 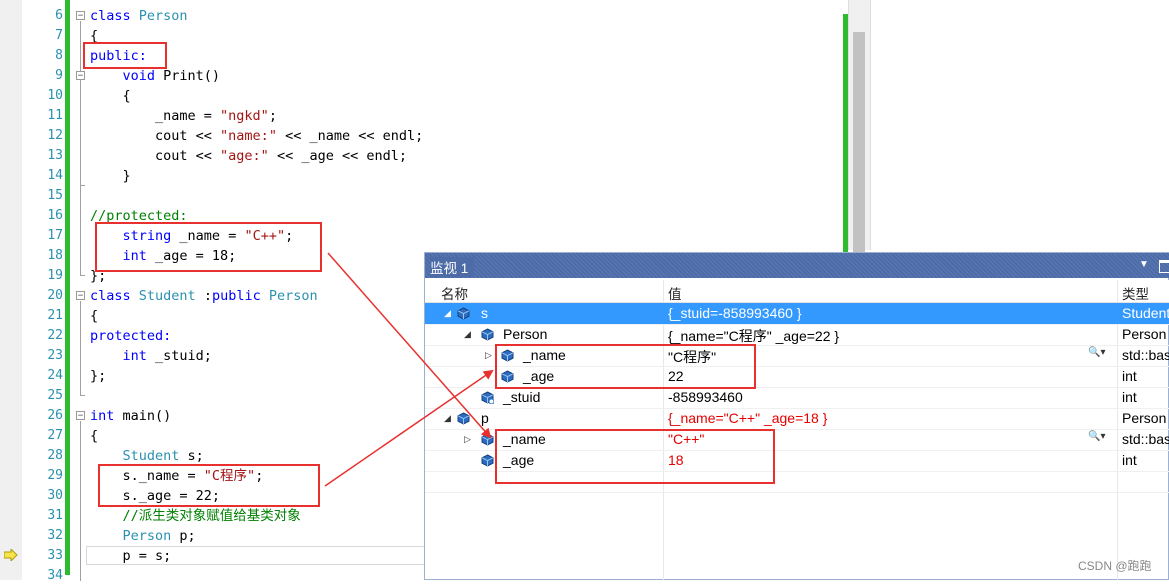 I want to click on watch-row-value: 18, so click(x=676, y=460).